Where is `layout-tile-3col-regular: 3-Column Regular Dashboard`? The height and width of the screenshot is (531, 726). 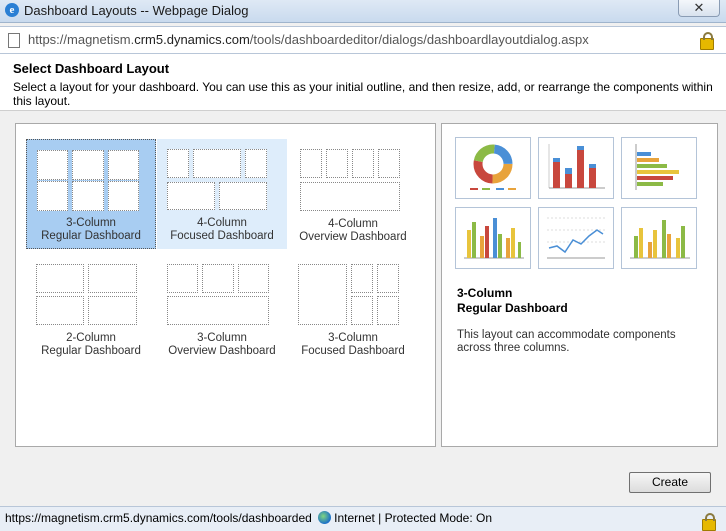 layout-tile-3col-regular: 3-Column Regular Dashboard is located at coordinates (91, 194).